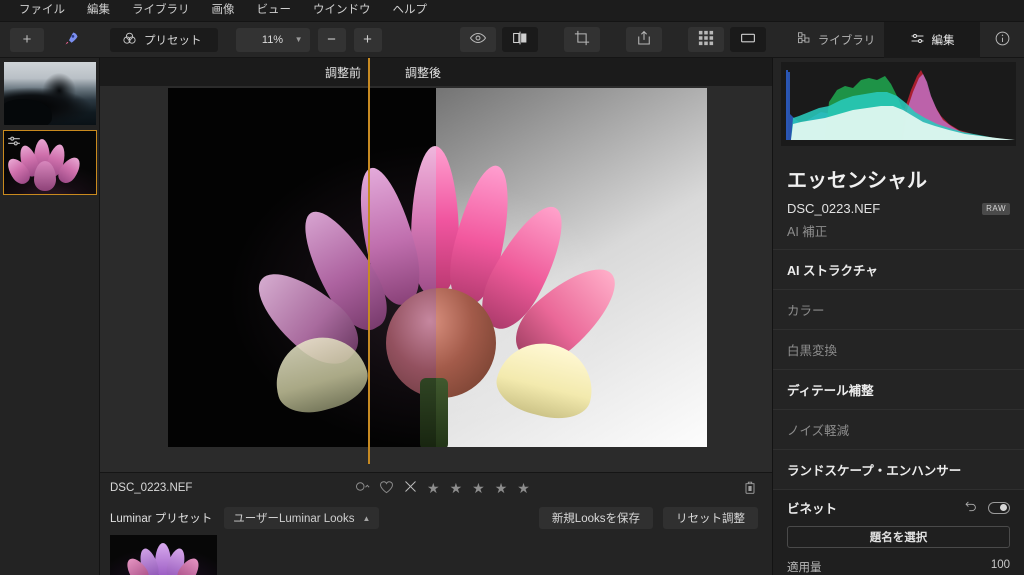  I want to click on slider-amount-label: 適用量, so click(804, 568).